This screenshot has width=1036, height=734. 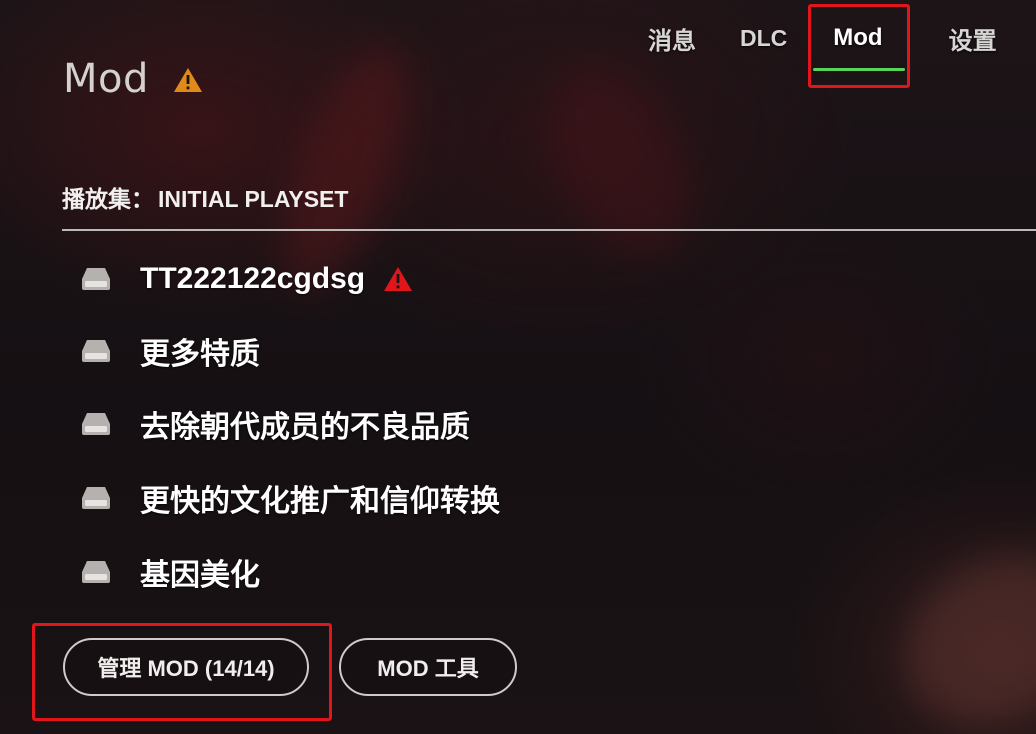 What do you see at coordinates (858, 37) in the screenshot?
I see `tab-mod-label: Mod` at bounding box center [858, 37].